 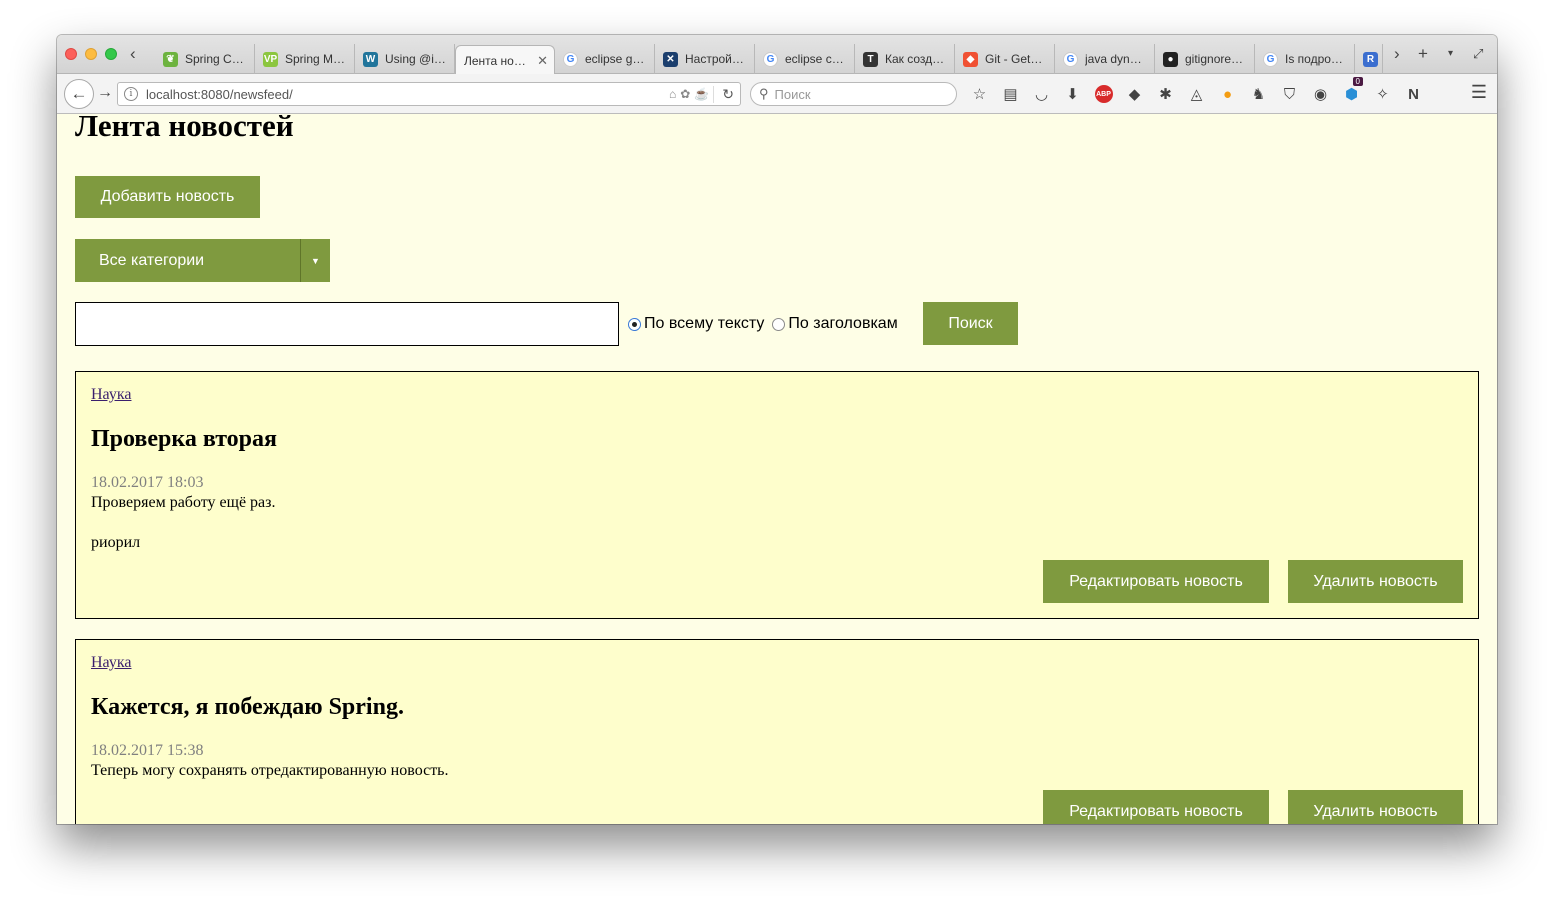 What do you see at coordinates (270, 59) in the screenshot?
I see `vp-icon: VP` at bounding box center [270, 59].